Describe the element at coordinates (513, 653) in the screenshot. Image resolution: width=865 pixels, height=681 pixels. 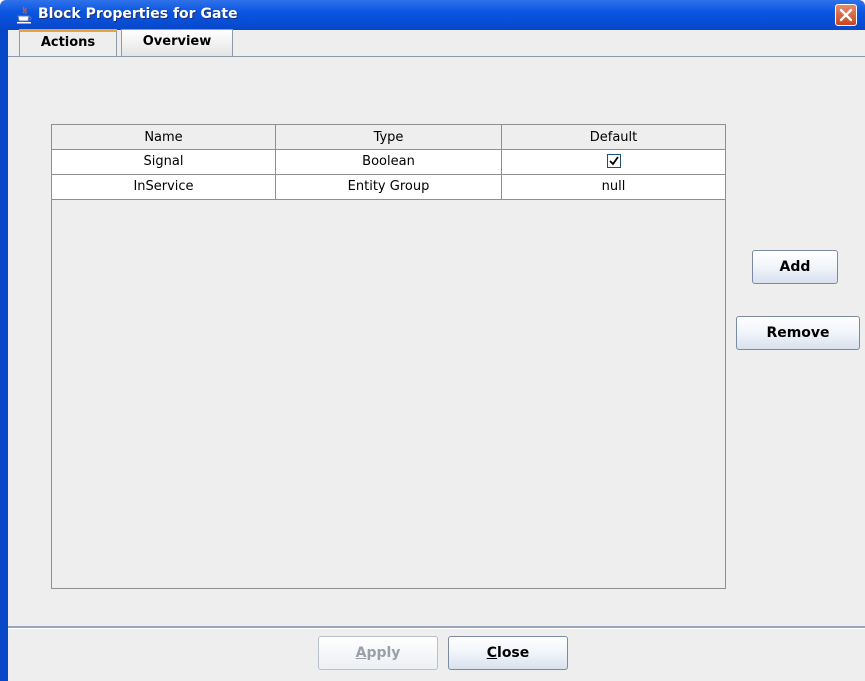
I see `close-label-rest: lose` at that location.